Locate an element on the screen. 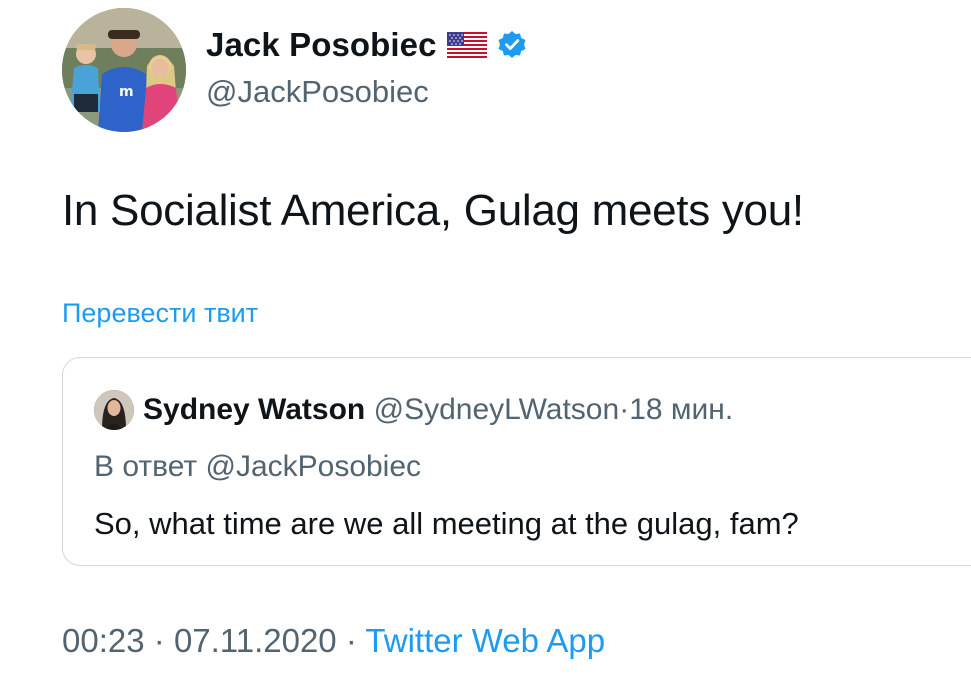 This screenshot has height=690, width=971. tweet-text: In Socialist America, Gulag meets you! is located at coordinates (433, 210).